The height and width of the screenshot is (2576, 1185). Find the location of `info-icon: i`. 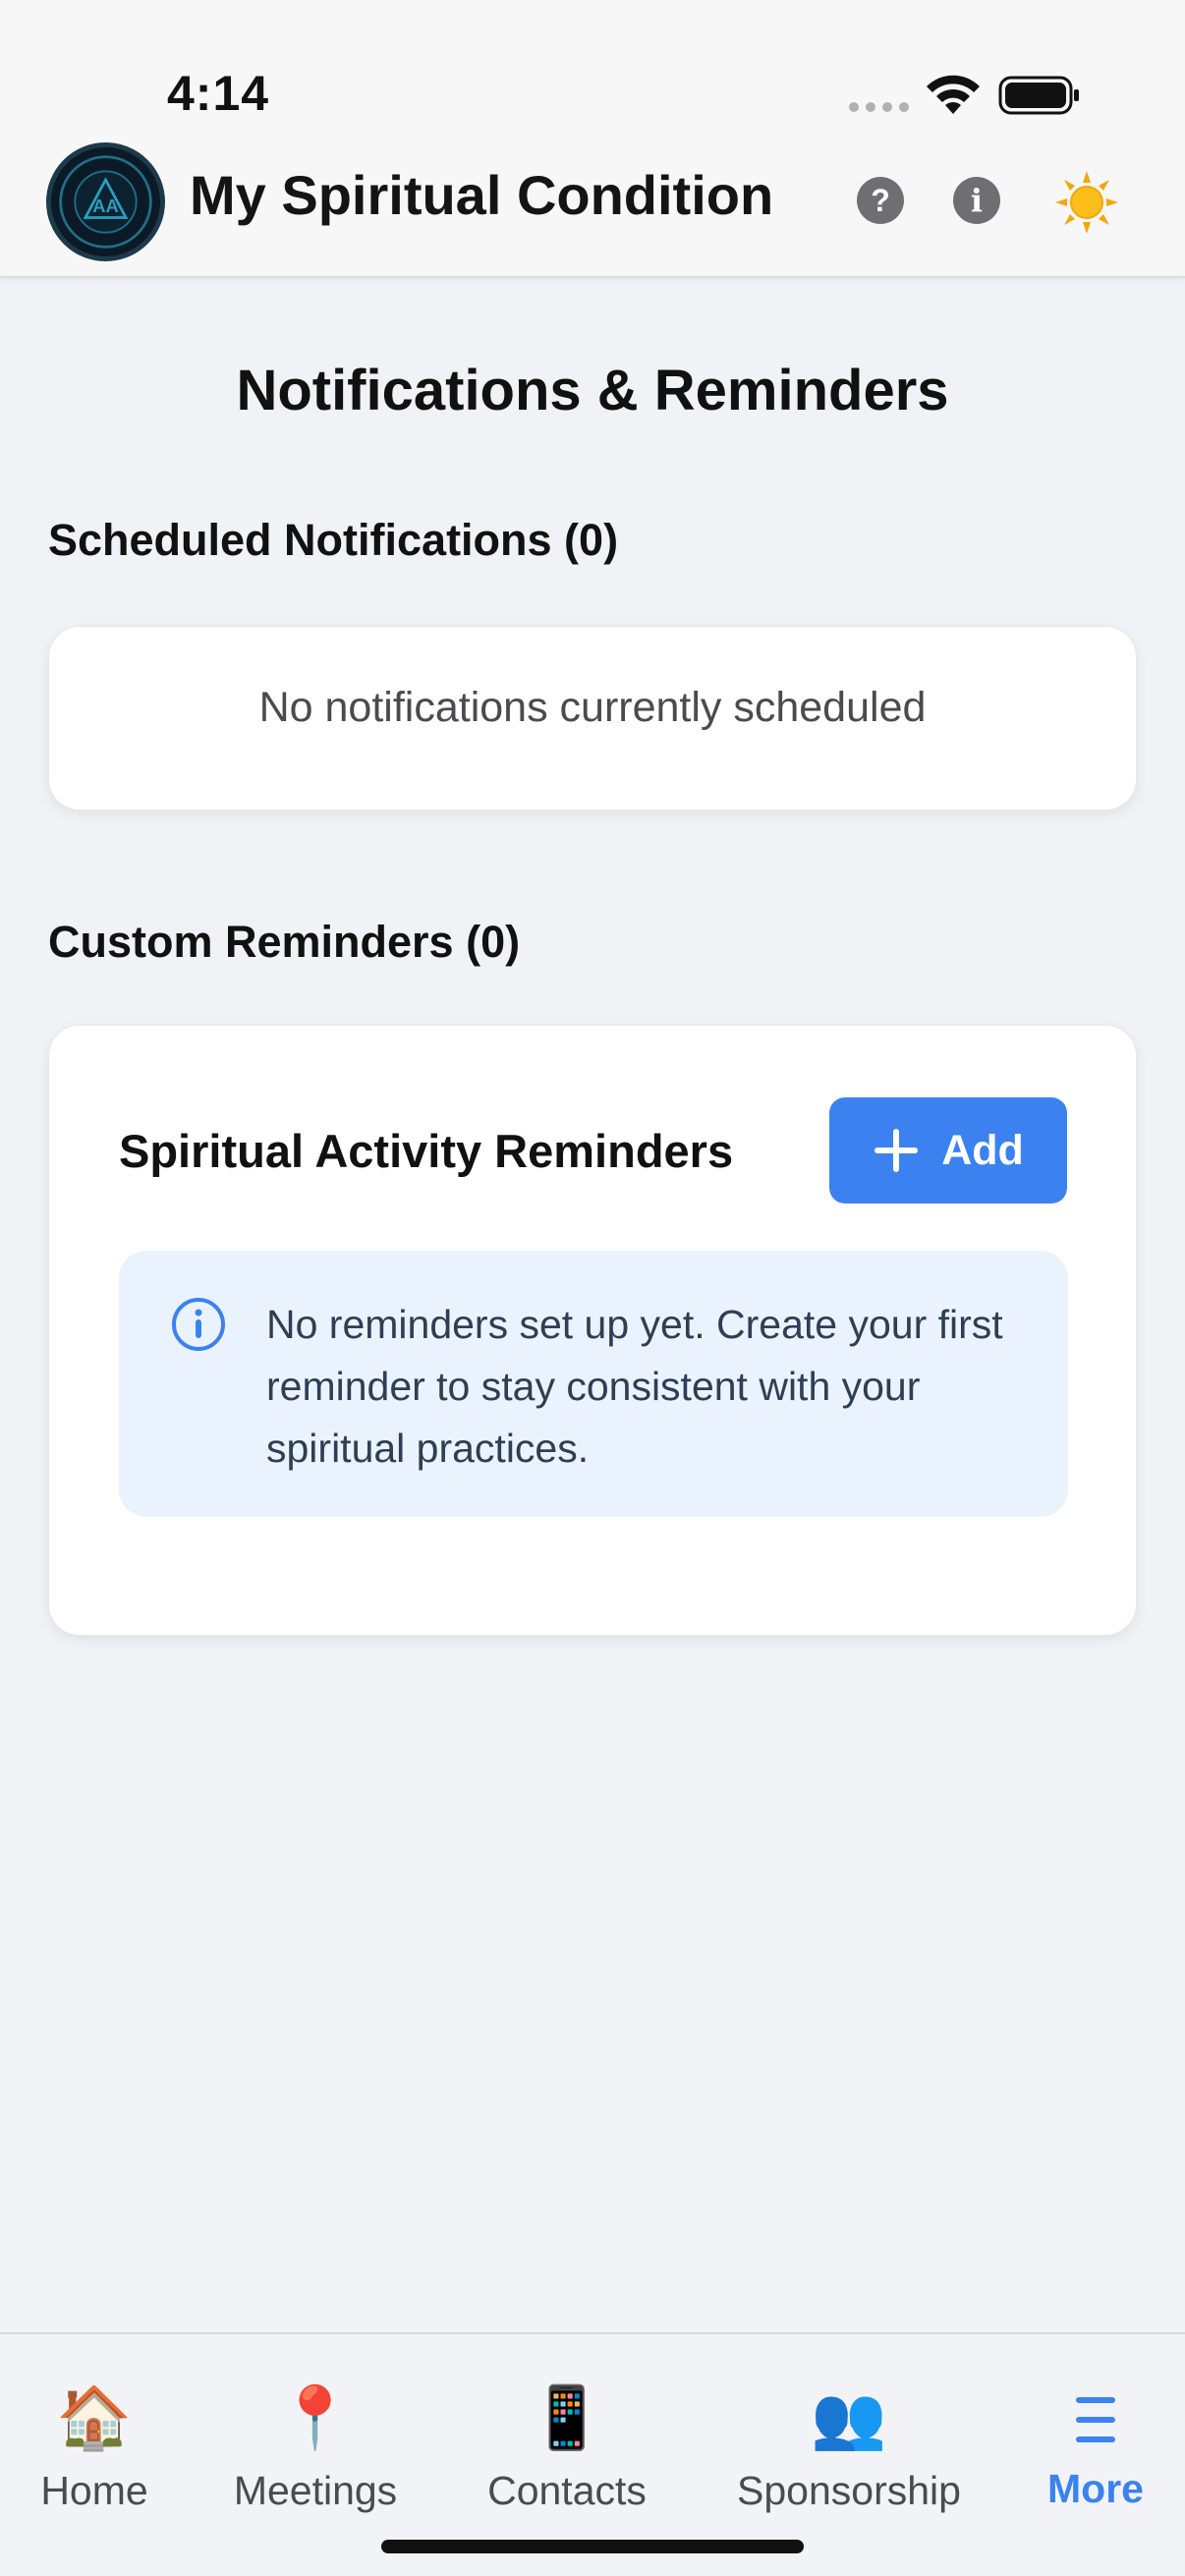

info-icon: i is located at coordinates (977, 200).